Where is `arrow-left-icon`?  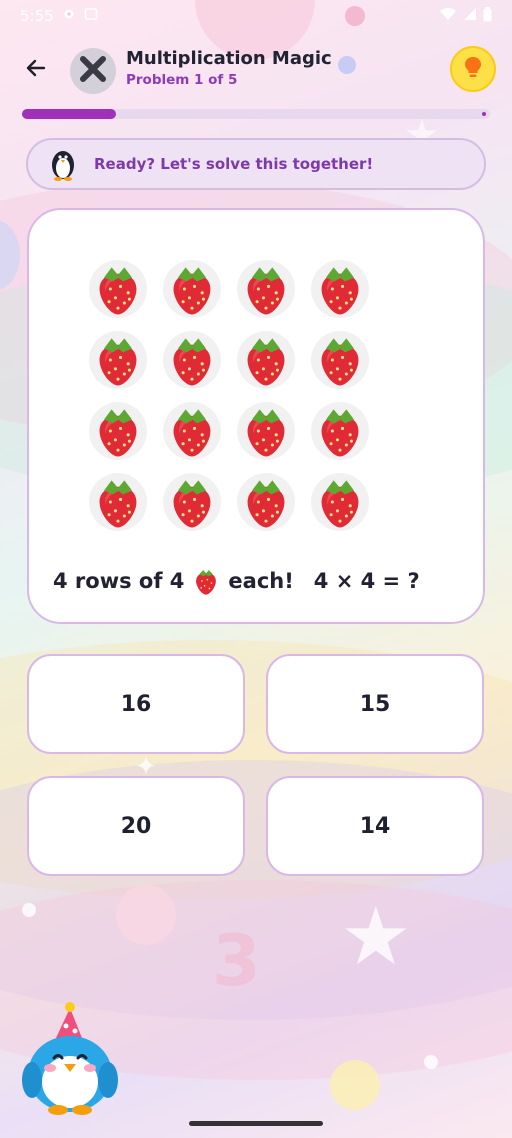
arrow-left-icon is located at coordinates (36, 70).